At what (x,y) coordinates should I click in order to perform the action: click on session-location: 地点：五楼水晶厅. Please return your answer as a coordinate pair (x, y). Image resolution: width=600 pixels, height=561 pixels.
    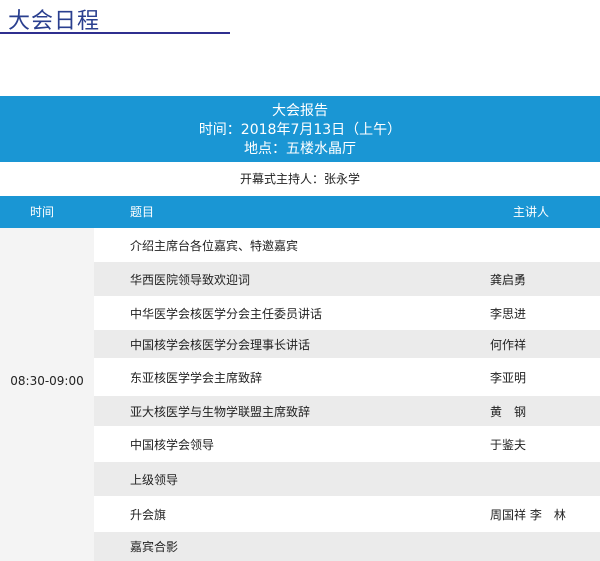
    Looking at the image, I should click on (300, 149).